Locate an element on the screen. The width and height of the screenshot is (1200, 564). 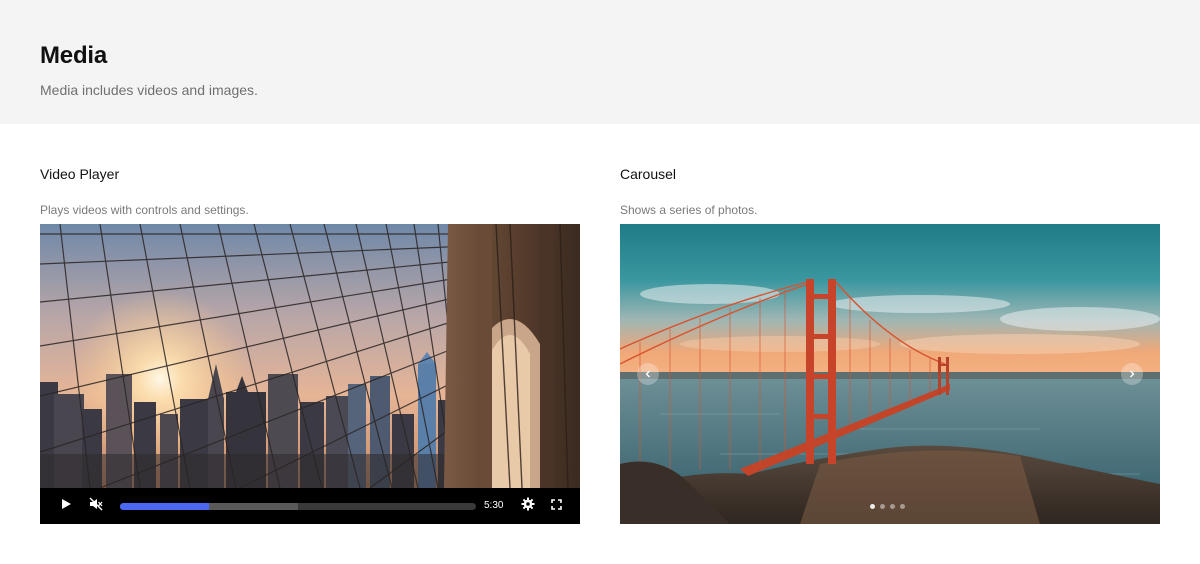
play-button is located at coordinates (66, 506).